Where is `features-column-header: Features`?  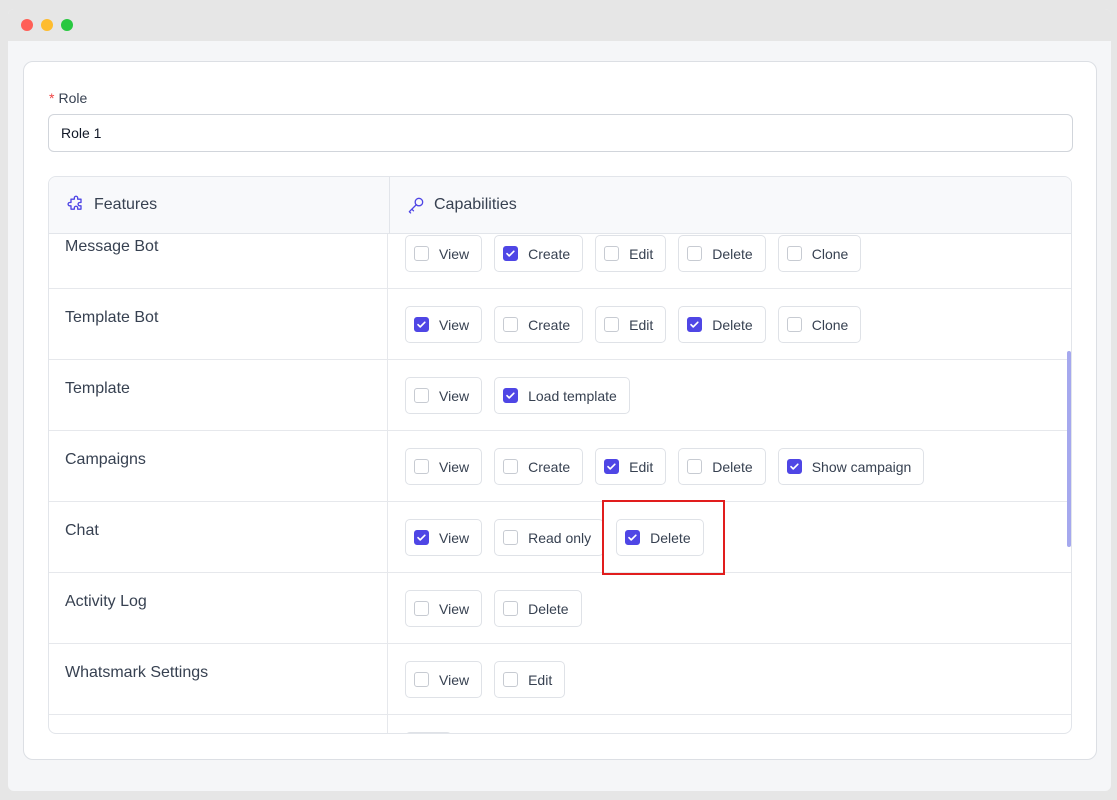 features-column-header: Features is located at coordinates (216, 205).